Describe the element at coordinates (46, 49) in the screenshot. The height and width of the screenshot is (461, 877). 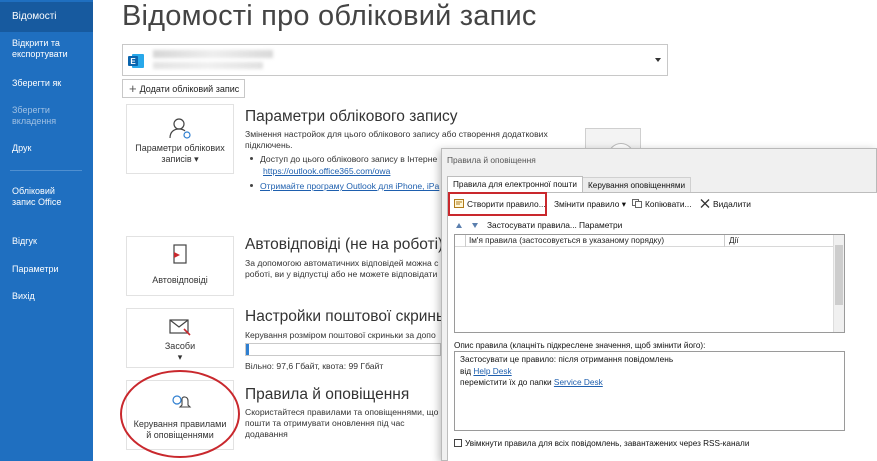
I see `nav-open-export: Відкрити та експортувати` at that location.